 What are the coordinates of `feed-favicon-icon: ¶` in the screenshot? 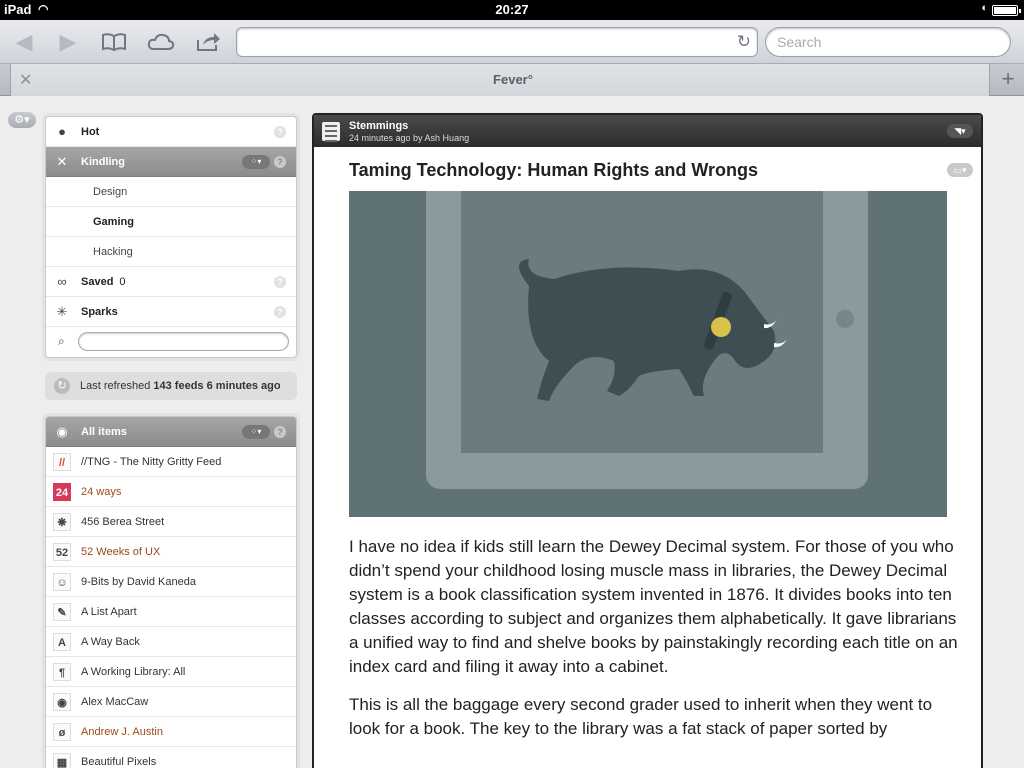 It's located at (62, 672).